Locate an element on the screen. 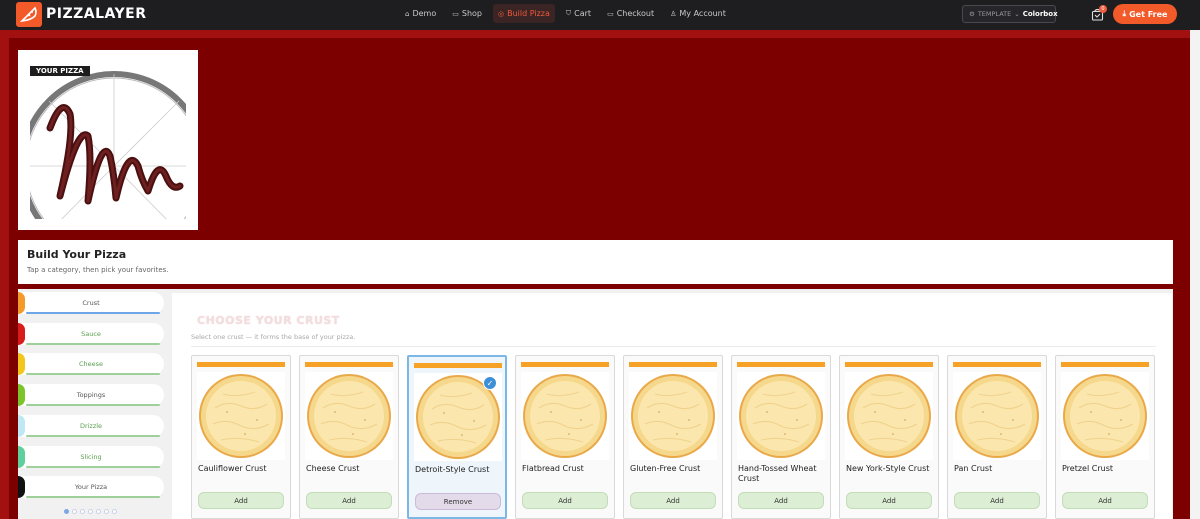 The image size is (1200, 519). cart-icon: ⛉ is located at coordinates (568, 13).